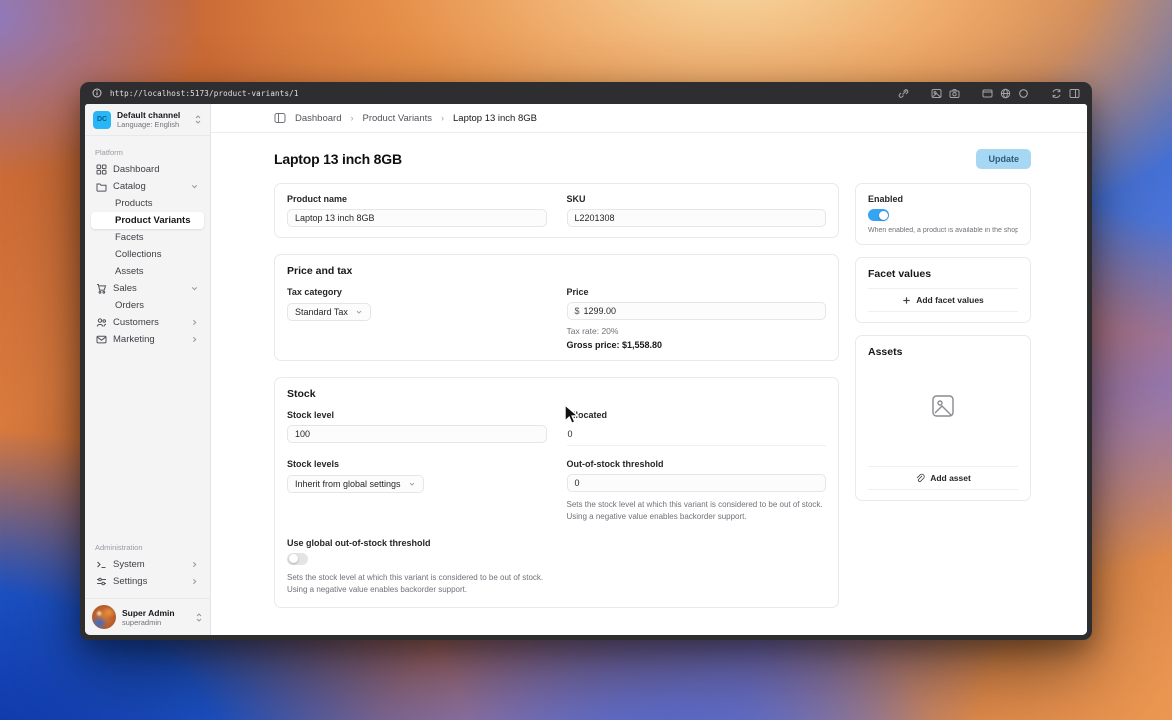  Describe the element at coordinates (950, 300) in the screenshot. I see `add-facet-values-label: Add facet values` at that location.